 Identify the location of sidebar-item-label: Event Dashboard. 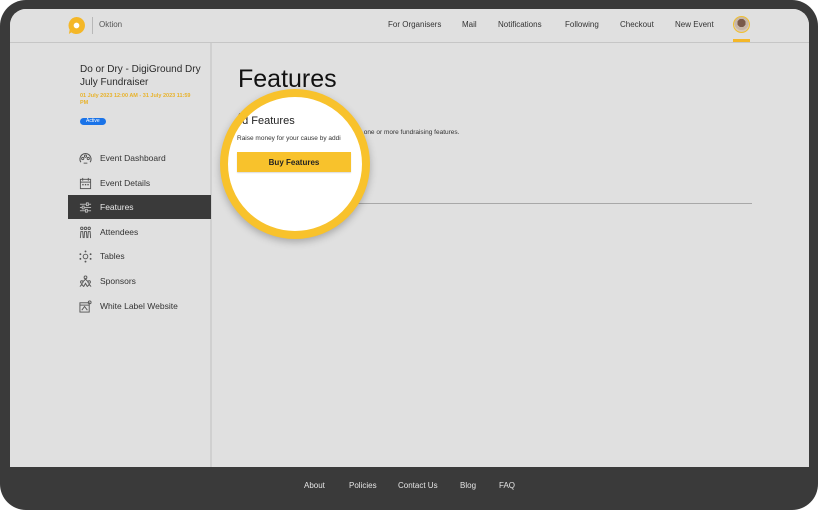
(133, 158).